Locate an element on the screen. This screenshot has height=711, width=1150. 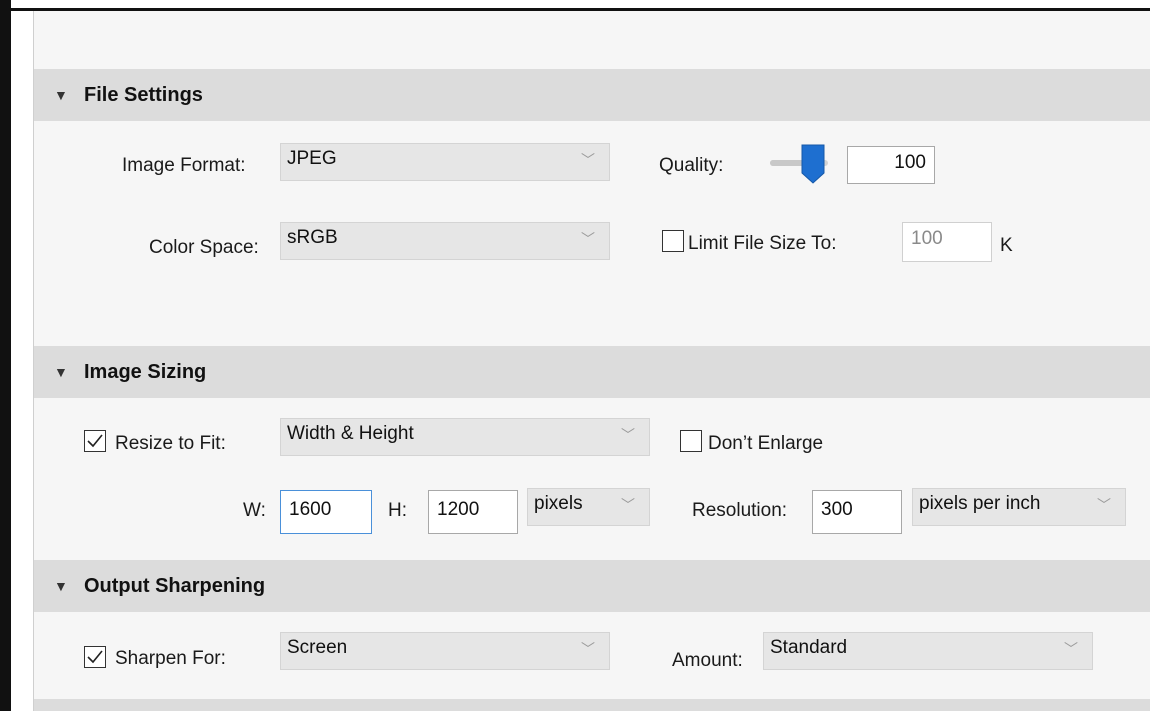
section-title: Output Sharpening is located at coordinates (175, 585).